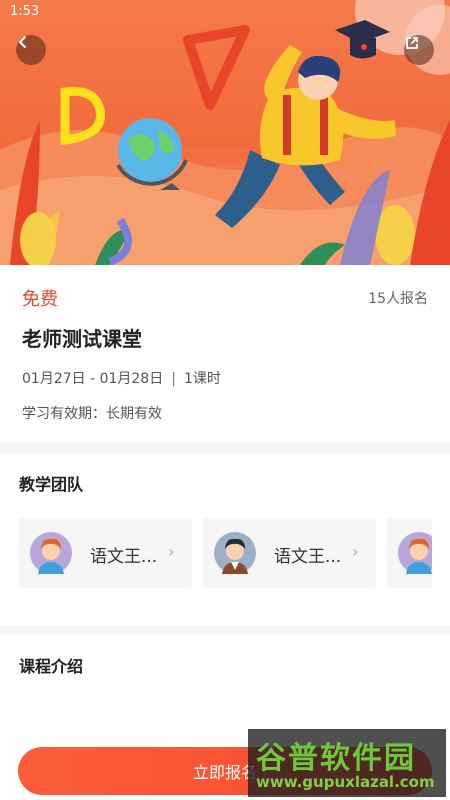 Image resolution: width=450 pixels, height=800 pixels. What do you see at coordinates (412, 43) in the screenshot?
I see `share-icon` at bounding box center [412, 43].